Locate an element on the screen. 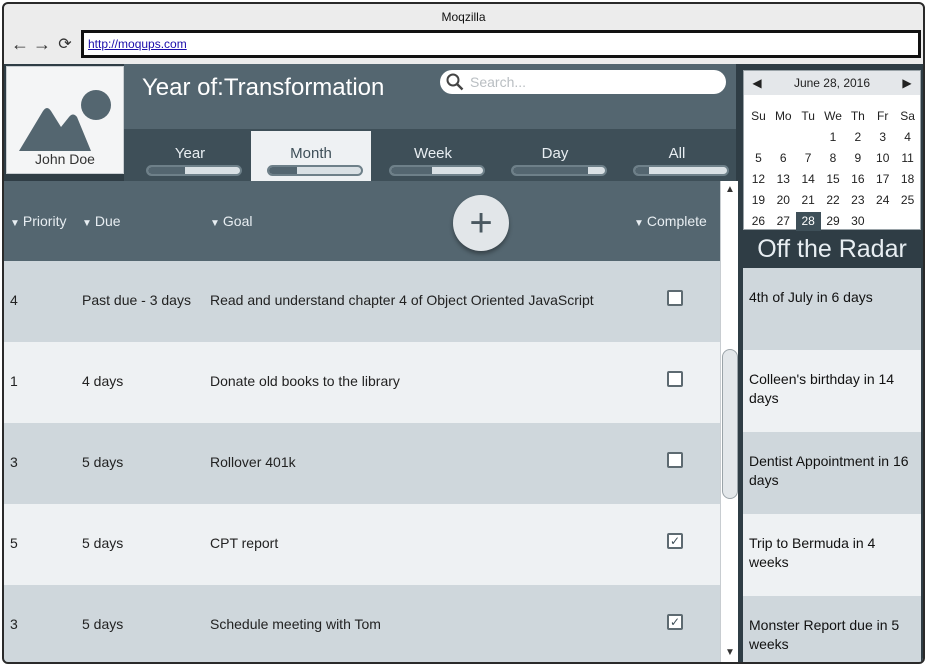  calendar-day: 21 is located at coordinates (808, 200).